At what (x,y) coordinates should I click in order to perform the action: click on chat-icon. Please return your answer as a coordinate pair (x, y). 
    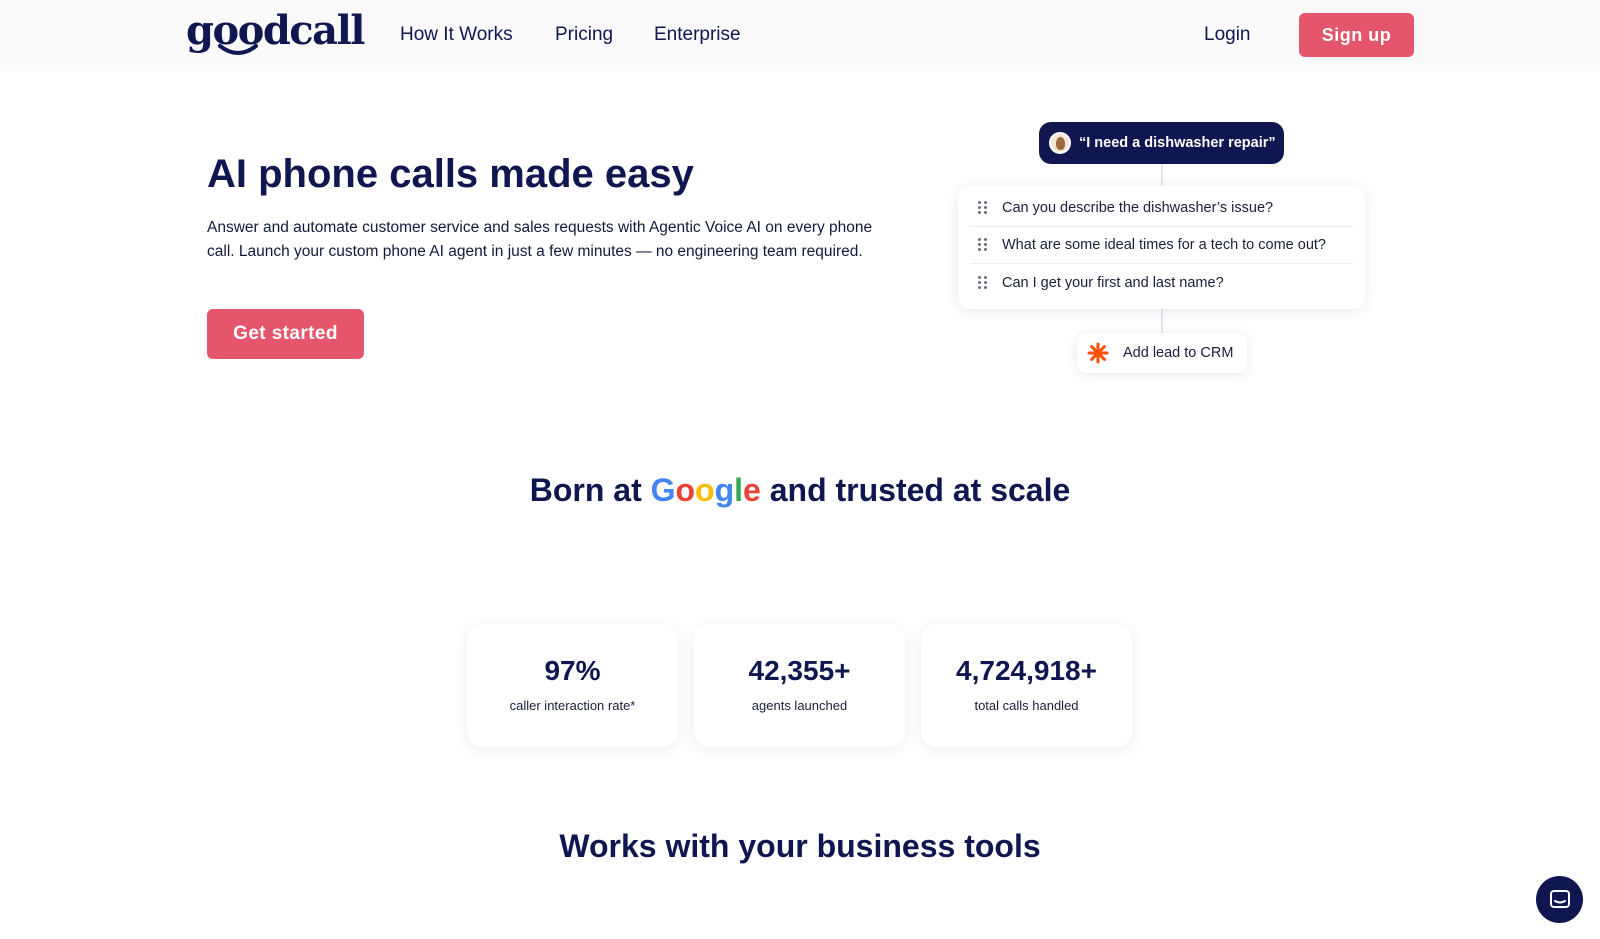
    Looking at the image, I should click on (1559, 898).